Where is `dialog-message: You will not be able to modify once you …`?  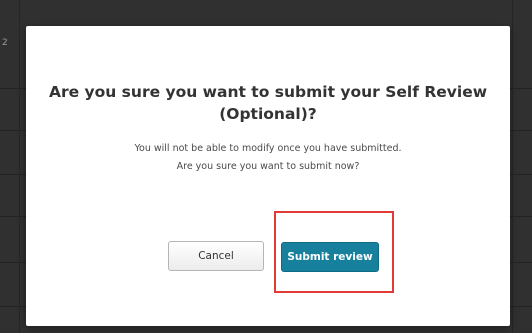
dialog-message: You will not be able to modify once you … is located at coordinates (268, 158).